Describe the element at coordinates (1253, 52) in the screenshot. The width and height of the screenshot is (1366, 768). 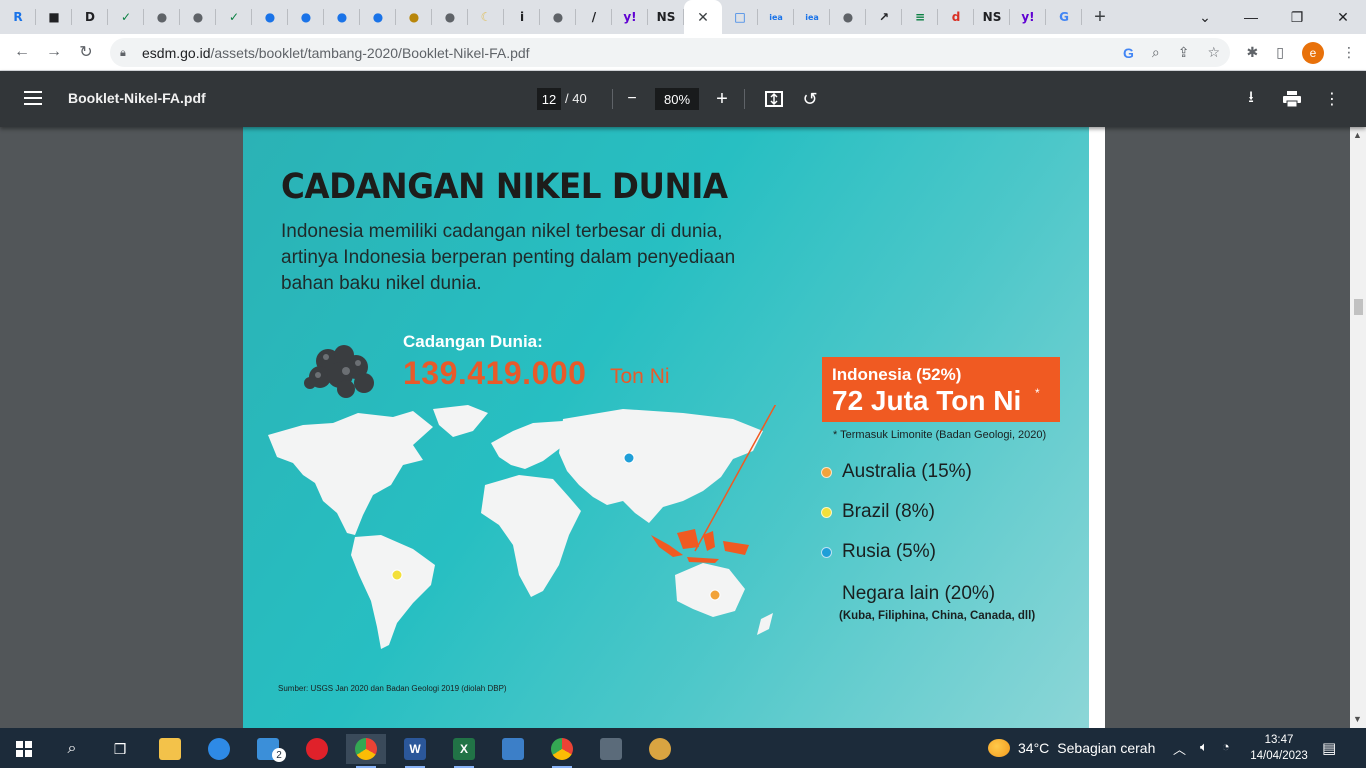
I see `extensions-icon: ✱` at that location.